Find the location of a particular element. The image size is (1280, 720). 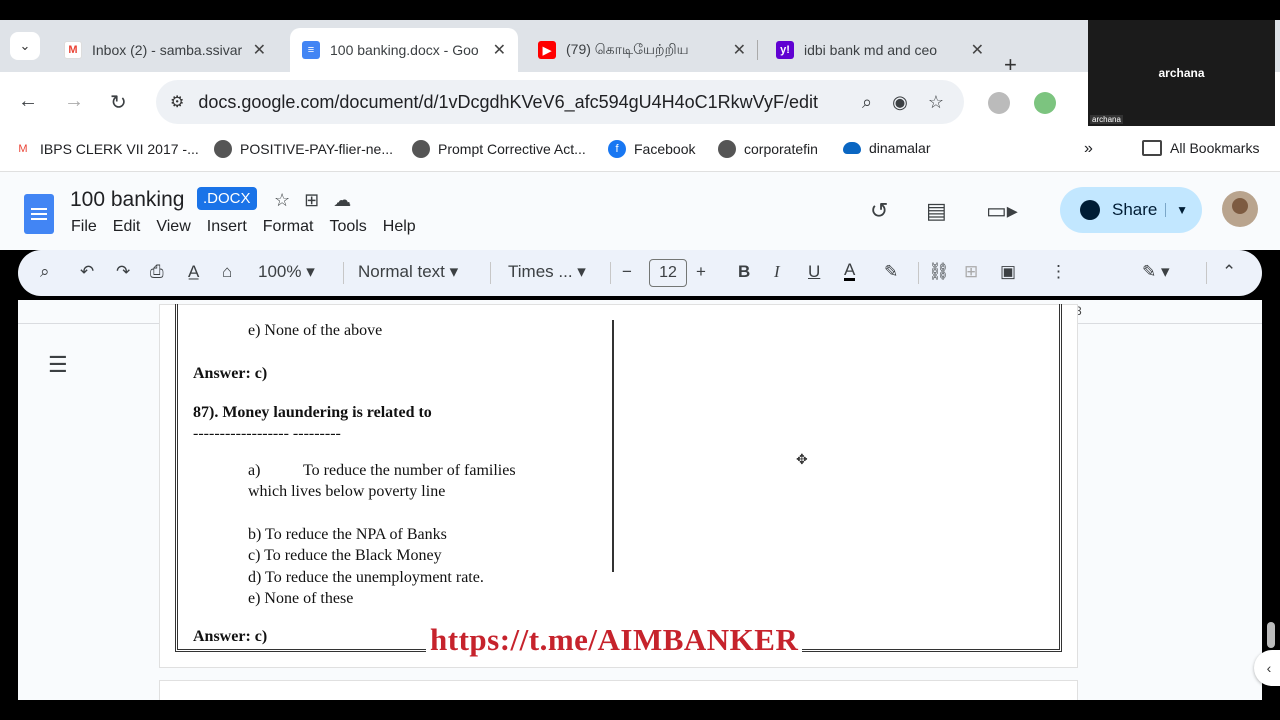

yahoo-icon: y! is located at coordinates (785, 50).